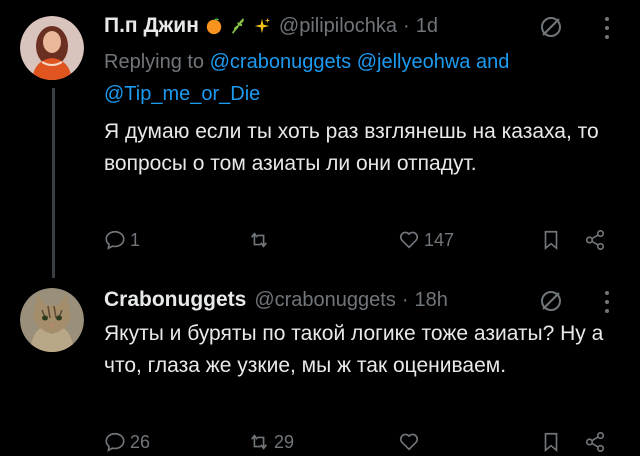 The image size is (640, 456). I want to click on tweet-header: П.п Джин @pilipilochka · 1d, so click(271, 26).